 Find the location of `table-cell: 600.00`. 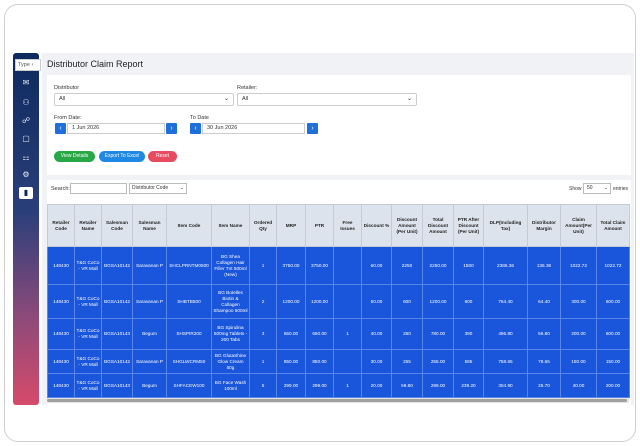

table-cell: 600.00 is located at coordinates (613, 301).